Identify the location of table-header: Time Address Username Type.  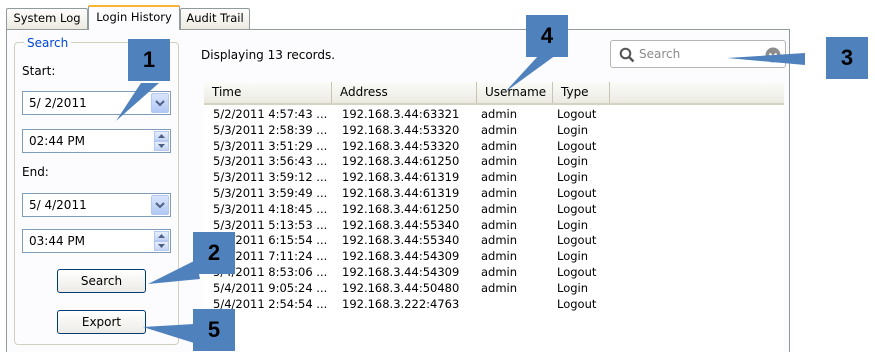
(494, 93).